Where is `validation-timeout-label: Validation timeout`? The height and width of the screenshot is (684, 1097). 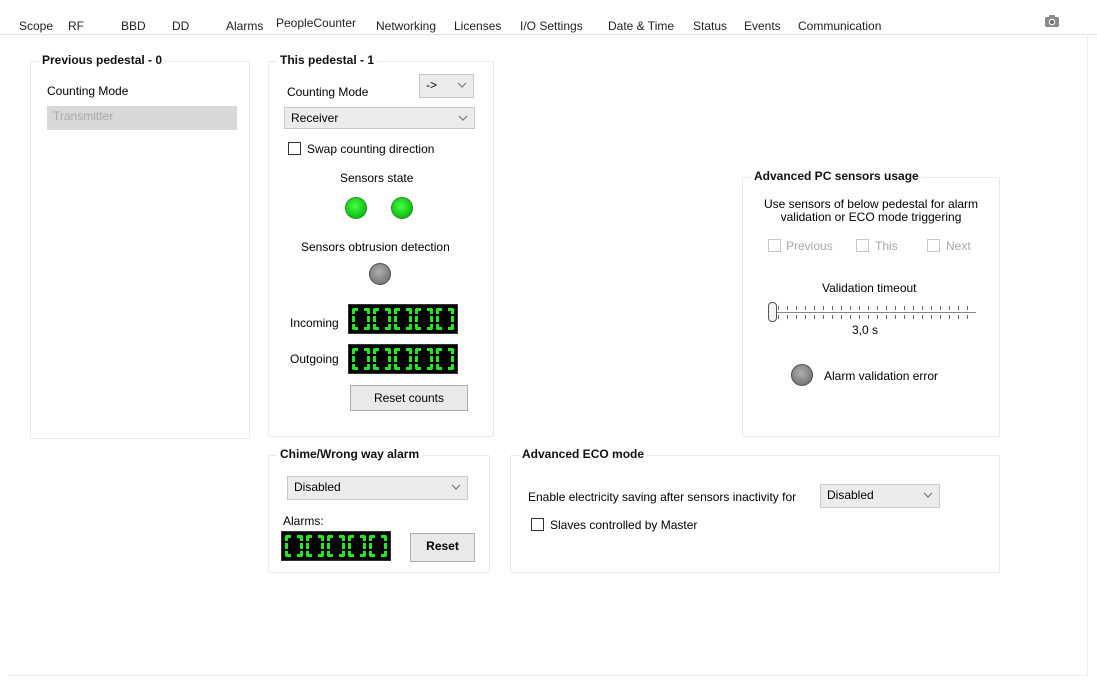 validation-timeout-label: Validation timeout is located at coordinates (869, 288).